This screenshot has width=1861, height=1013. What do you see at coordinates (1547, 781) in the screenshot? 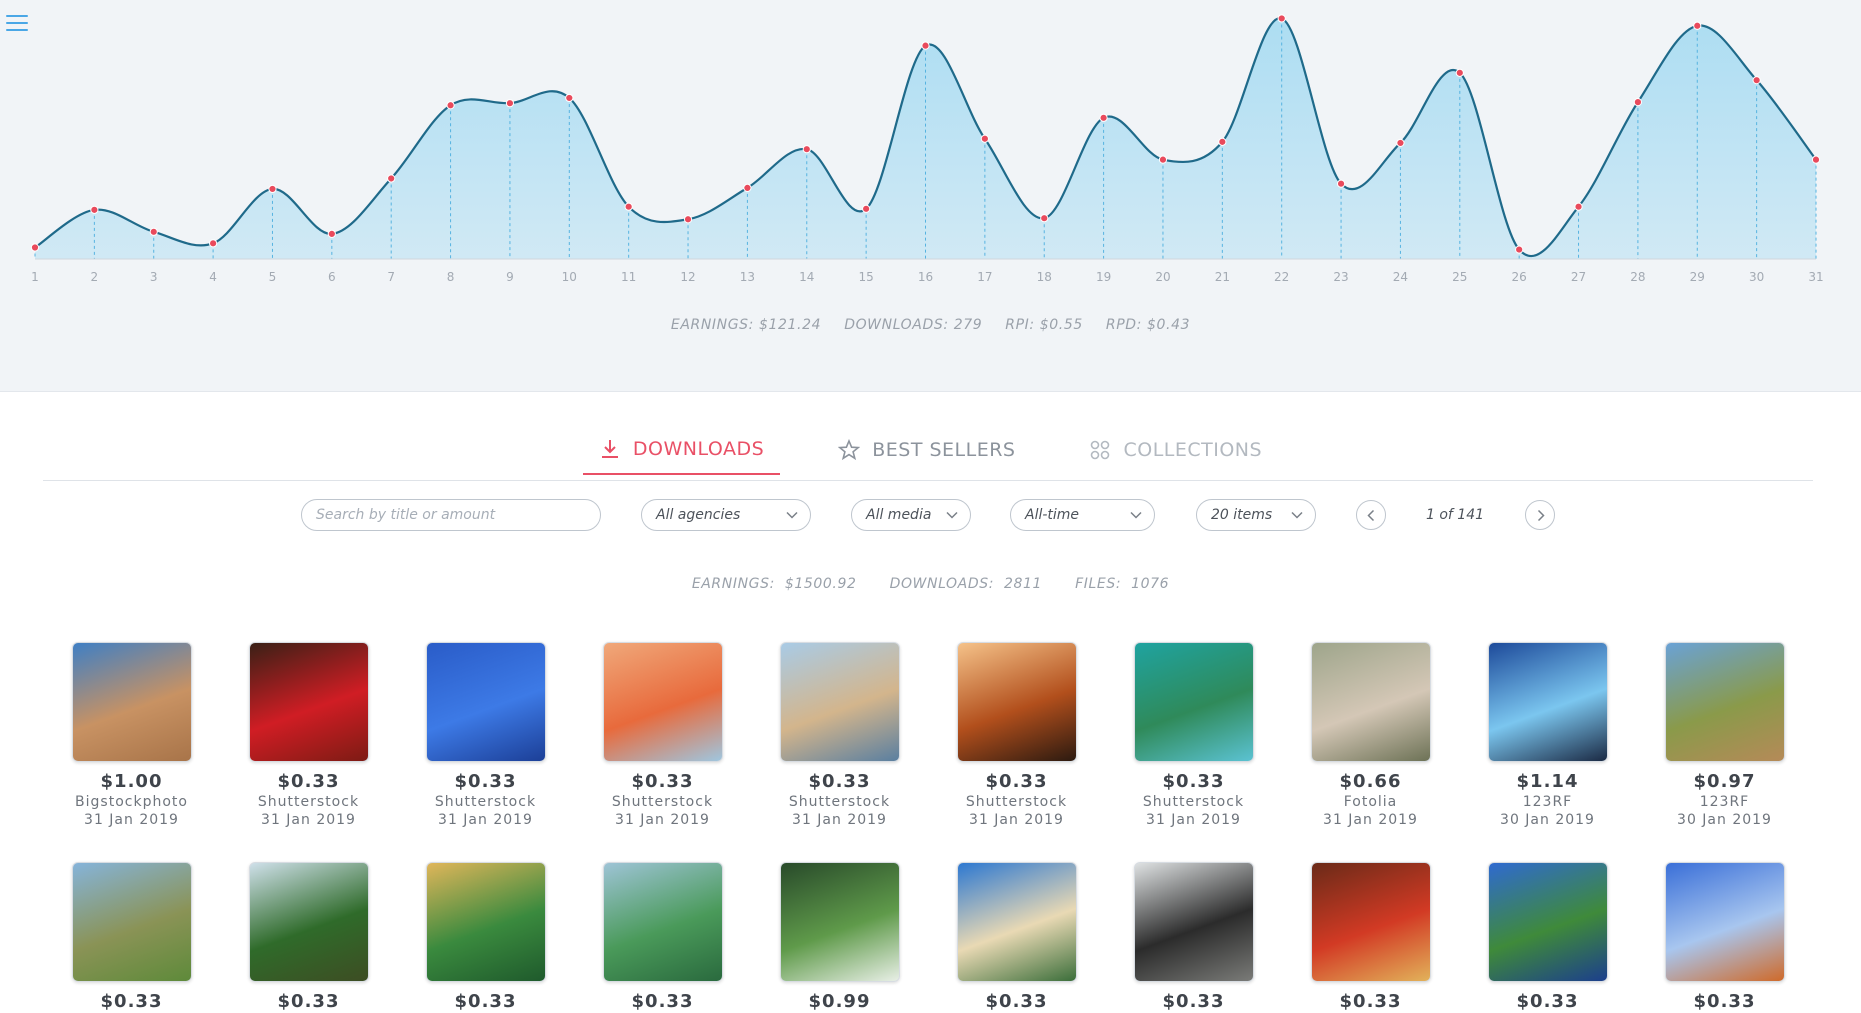
I see `item-price: $1.14` at bounding box center [1547, 781].